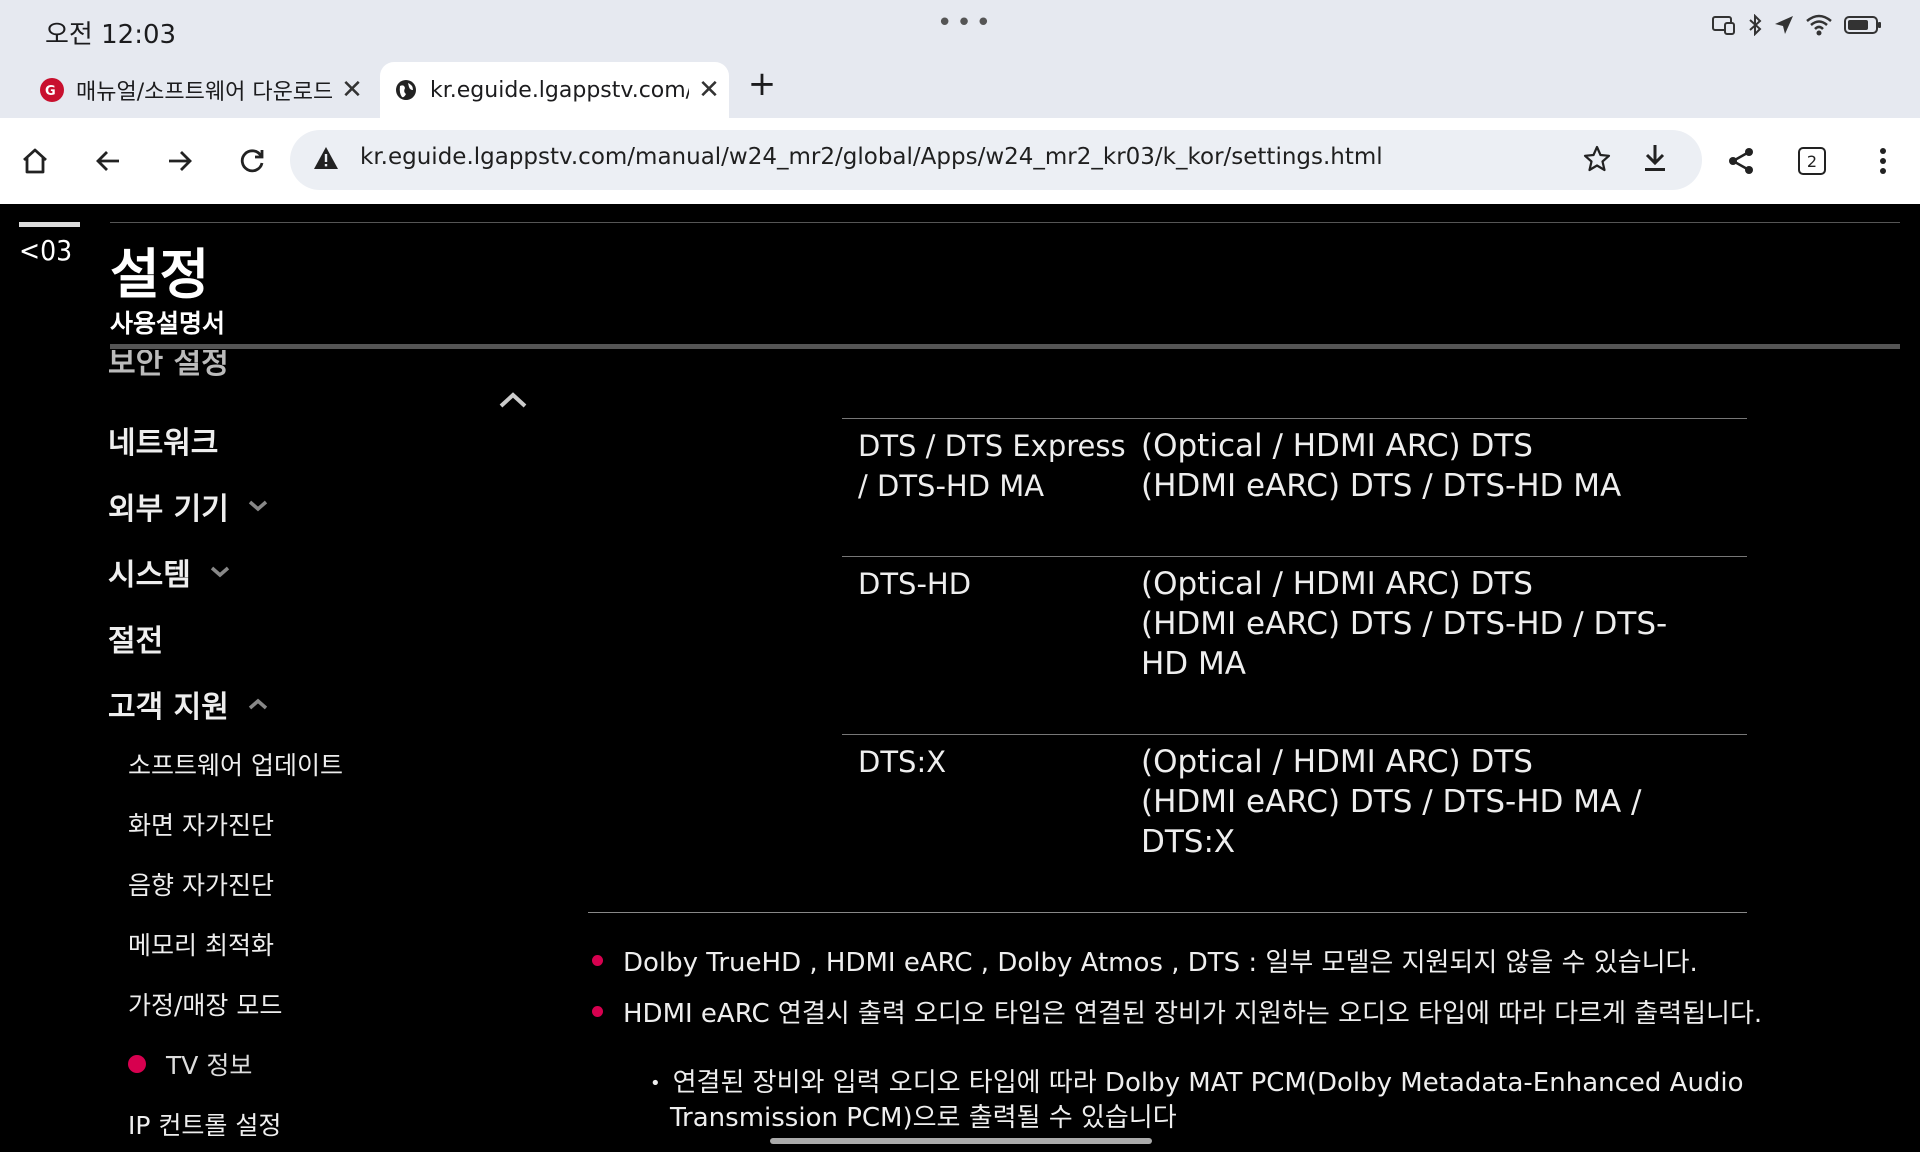  What do you see at coordinates (168, 366) in the screenshot?
I see `sidebar-item-partial: 보안 설정` at bounding box center [168, 366].